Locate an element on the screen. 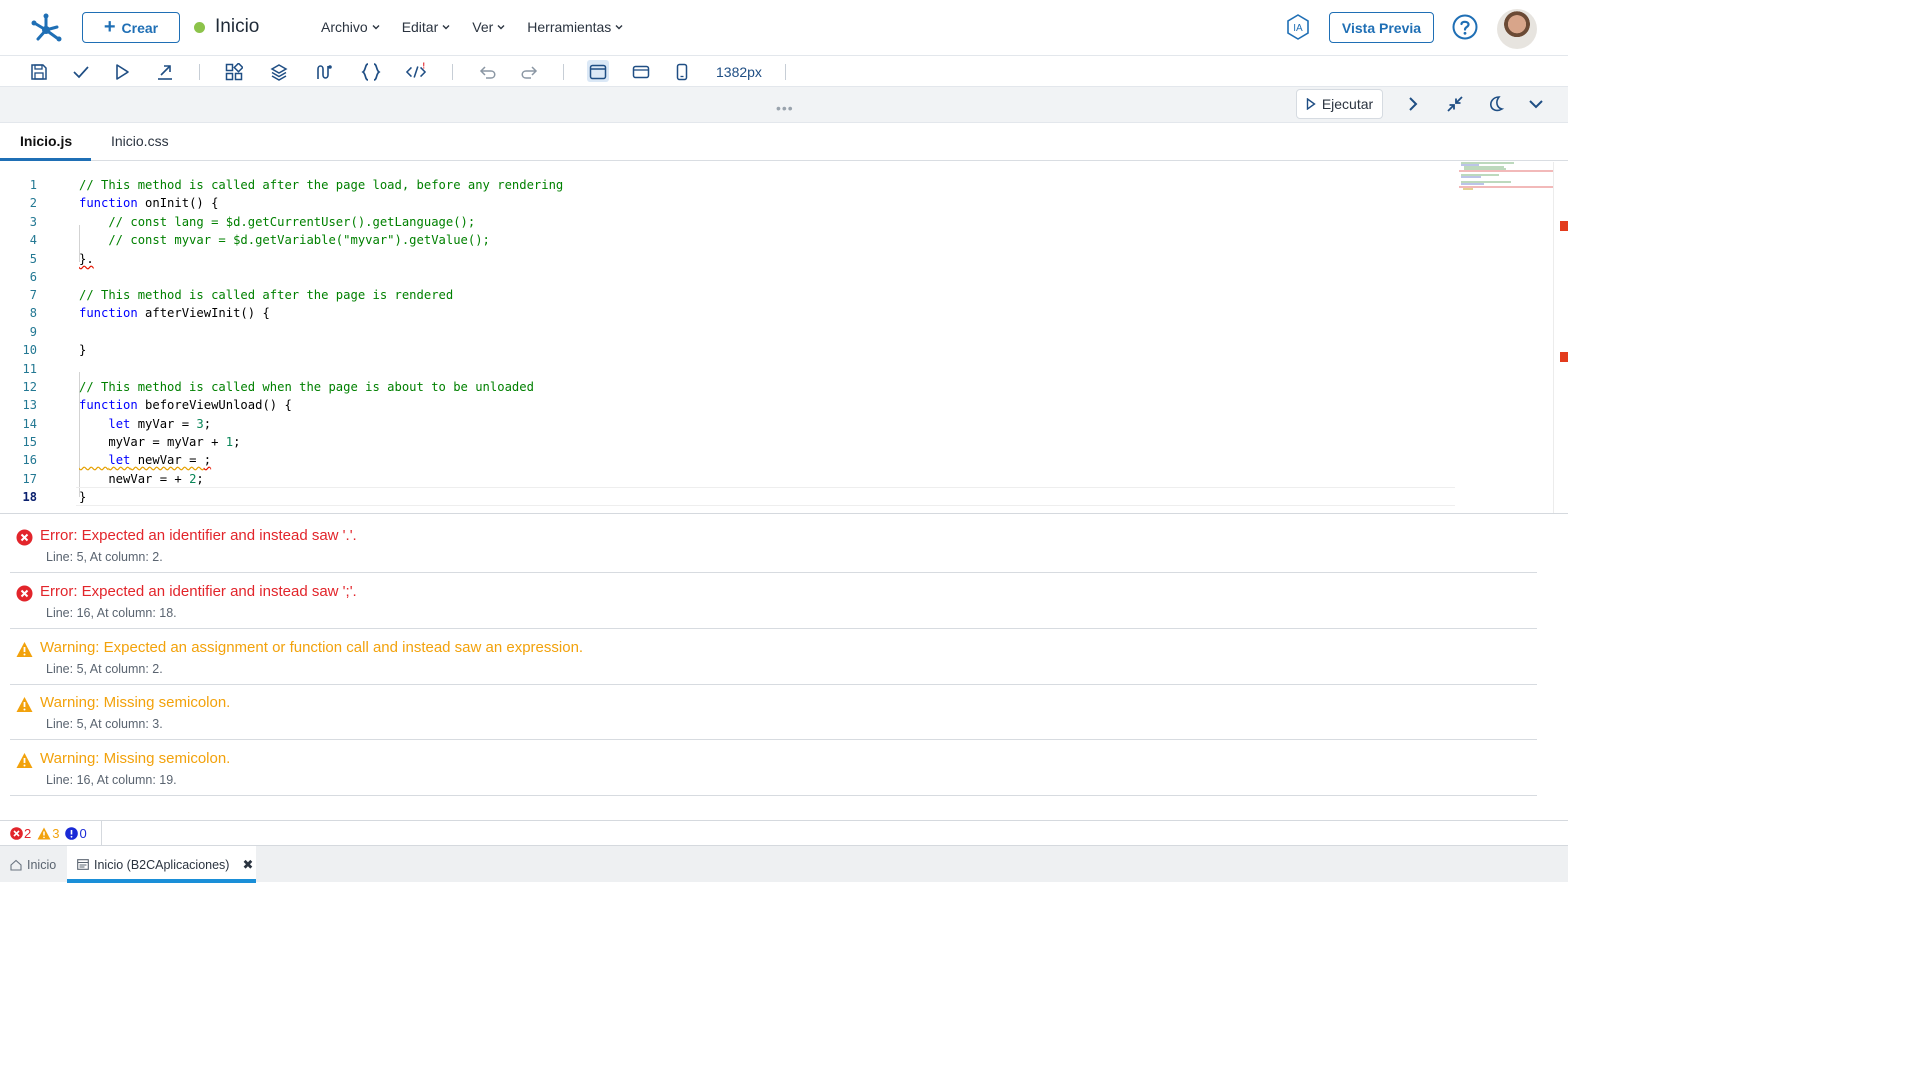  layers-icon is located at coordinates (279, 72).